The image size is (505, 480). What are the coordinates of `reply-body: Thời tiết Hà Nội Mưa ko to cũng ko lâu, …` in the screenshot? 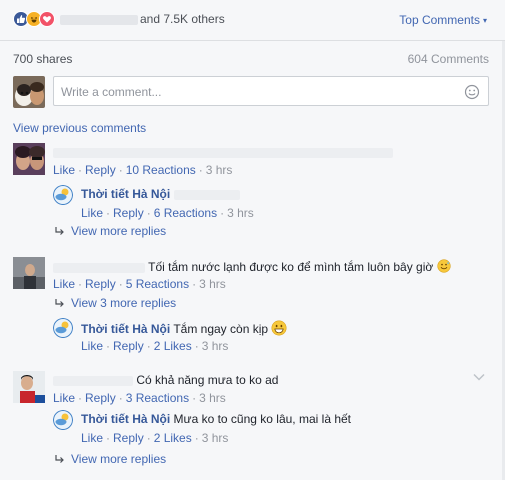 It's located at (216, 419).